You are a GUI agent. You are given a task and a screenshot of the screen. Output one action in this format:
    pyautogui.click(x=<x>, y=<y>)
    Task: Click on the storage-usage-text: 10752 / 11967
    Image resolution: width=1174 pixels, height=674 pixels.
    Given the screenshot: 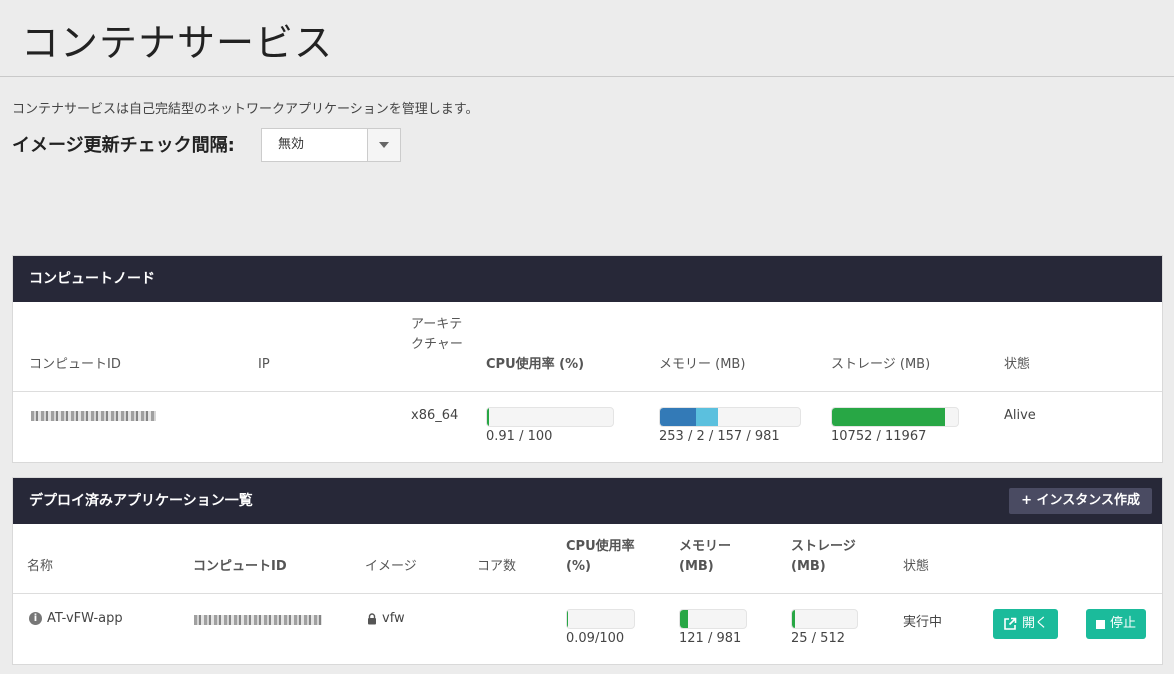 What is the action you would take?
    pyautogui.click(x=879, y=436)
    